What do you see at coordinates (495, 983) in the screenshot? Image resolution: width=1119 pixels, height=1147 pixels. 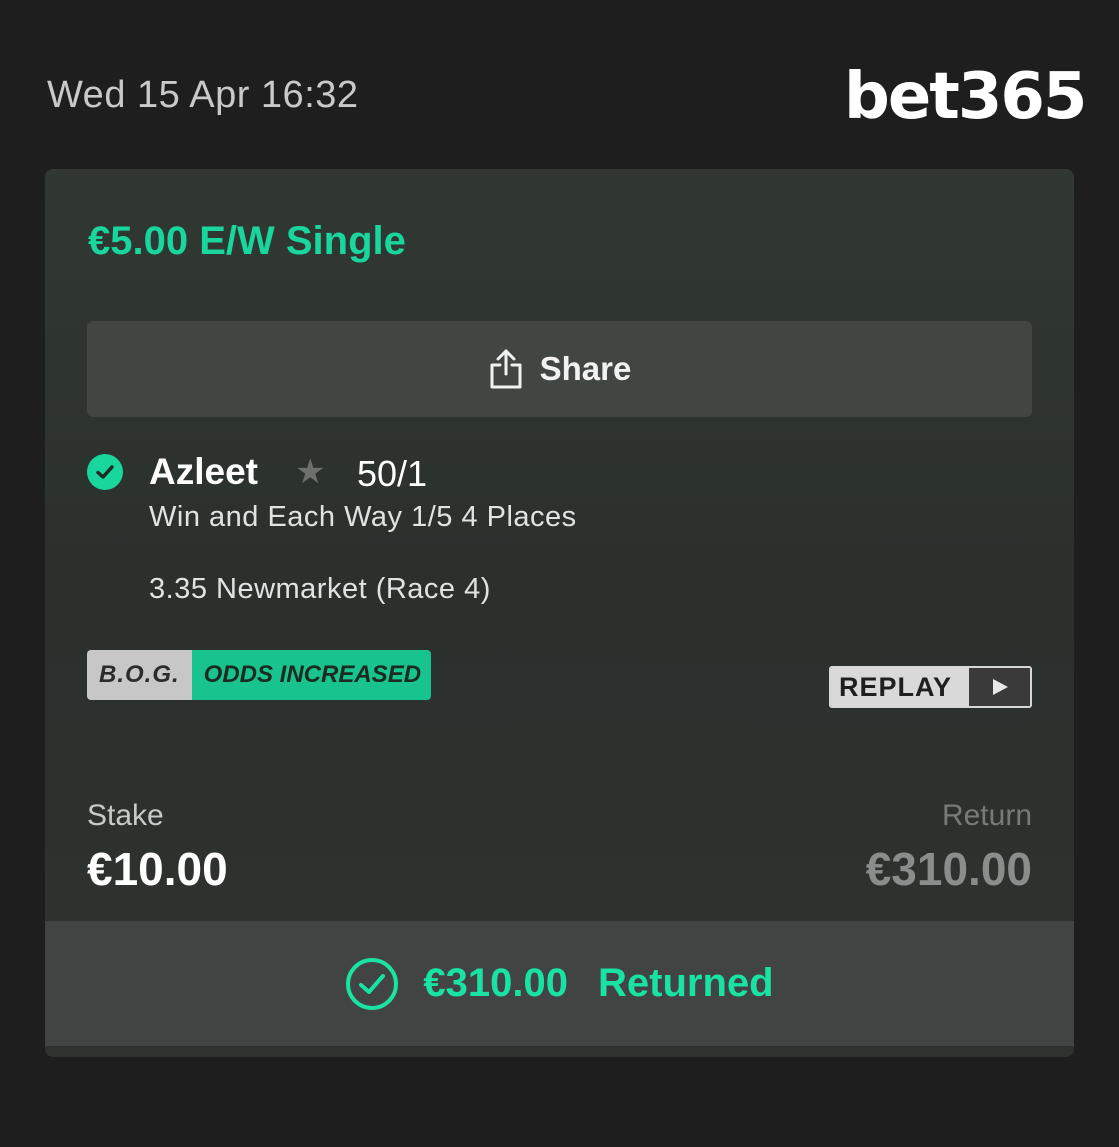 I see `returned-amount: €310.00` at bounding box center [495, 983].